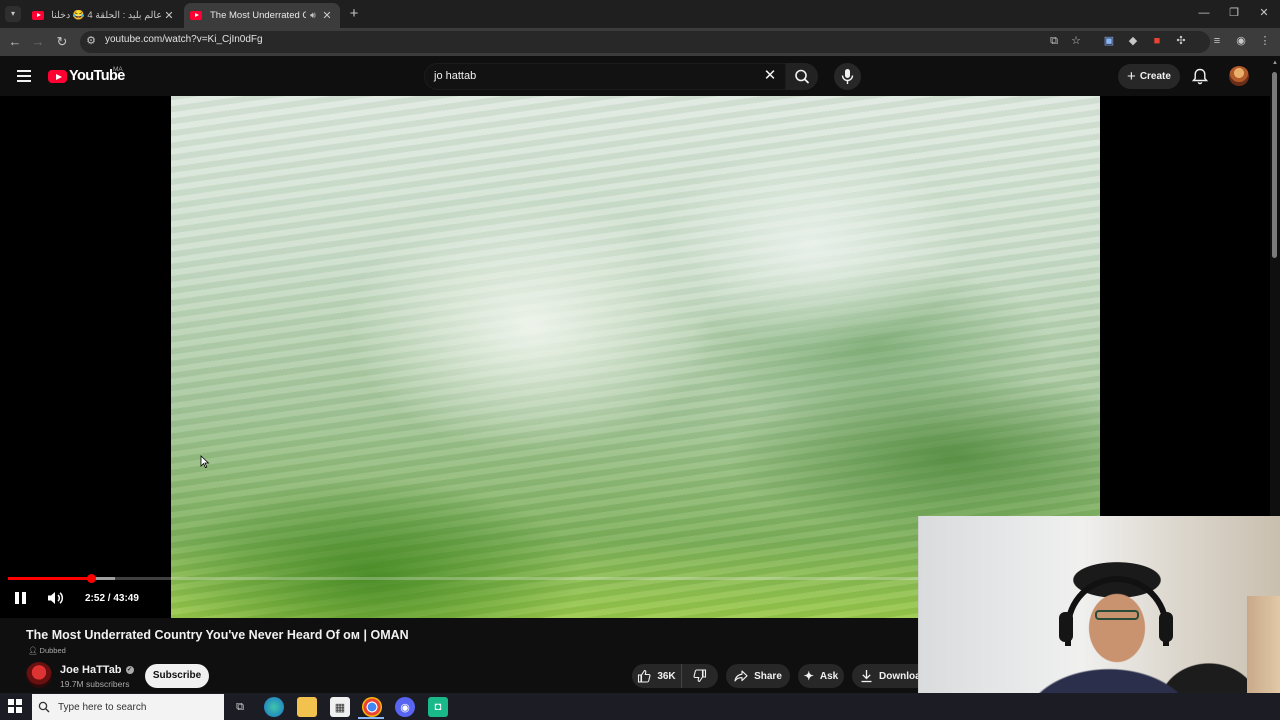 The width and height of the screenshot is (1280, 720). Describe the element at coordinates (274, 707) in the screenshot. I see `edge-browser-icon` at that location.